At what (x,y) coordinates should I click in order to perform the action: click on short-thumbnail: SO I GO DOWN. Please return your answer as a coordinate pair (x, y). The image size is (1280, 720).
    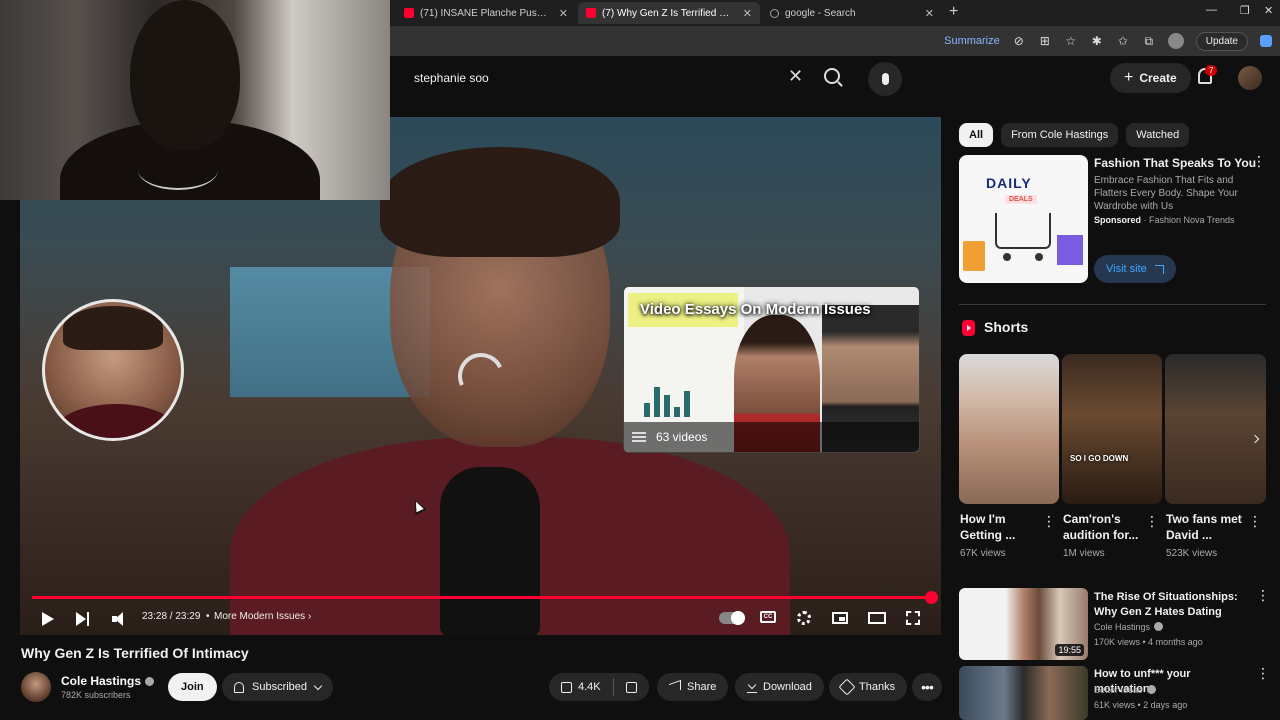
    Looking at the image, I should click on (1112, 429).